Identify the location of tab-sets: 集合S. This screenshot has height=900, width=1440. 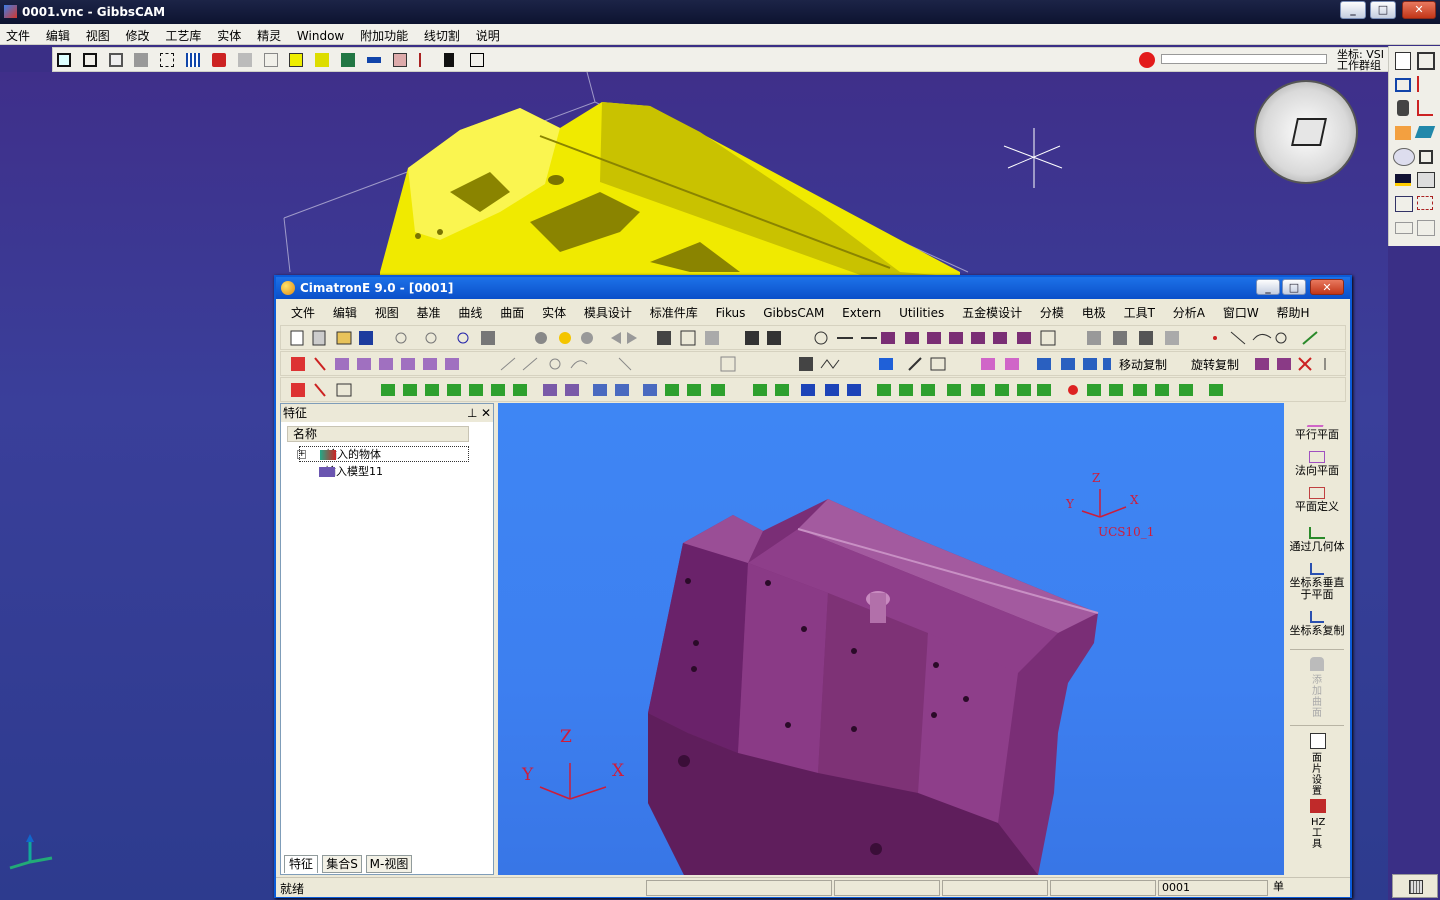
(342, 864).